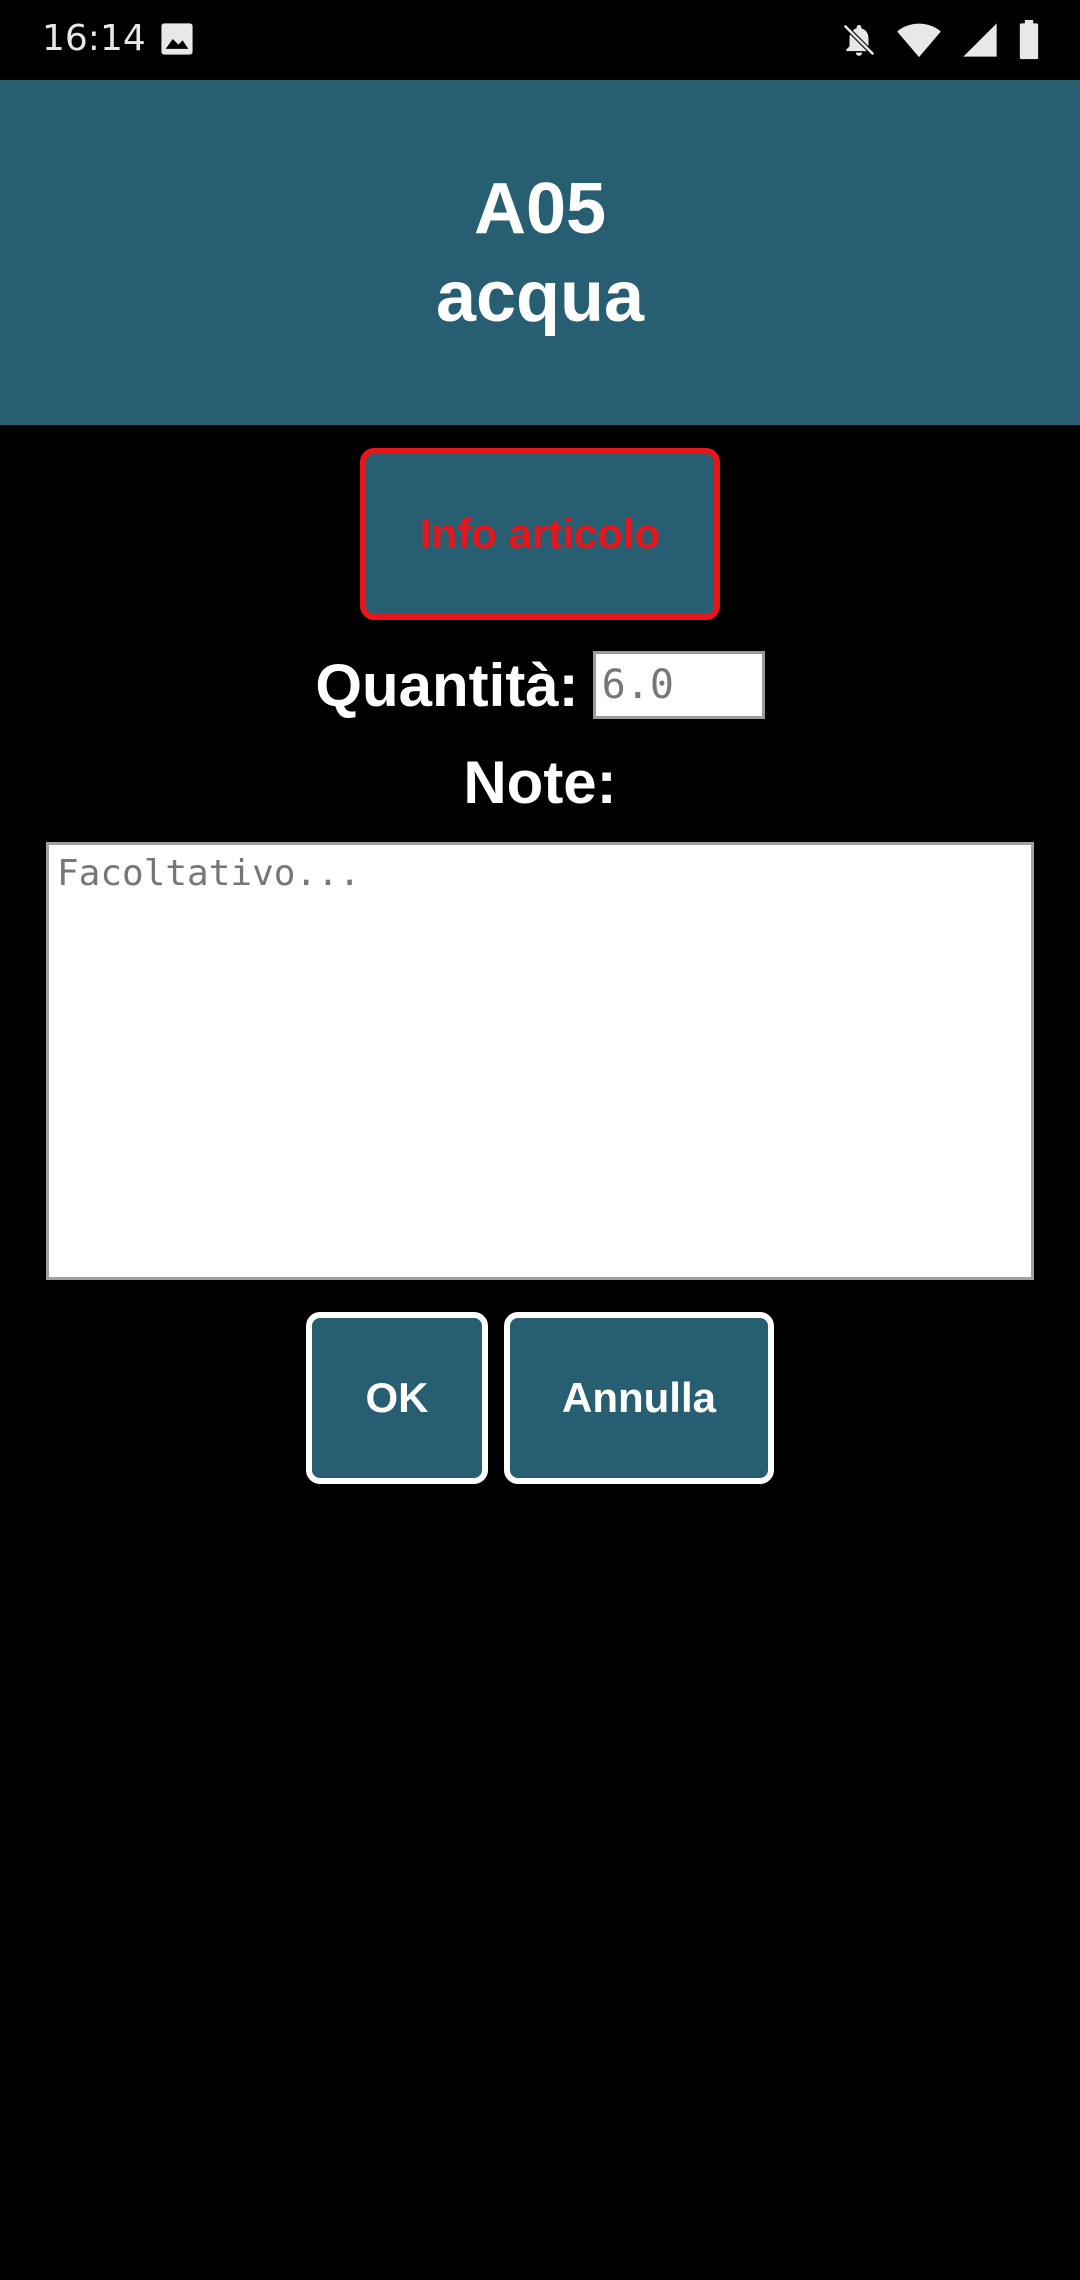  What do you see at coordinates (540, 782) in the screenshot?
I see `notes-label: Note:` at bounding box center [540, 782].